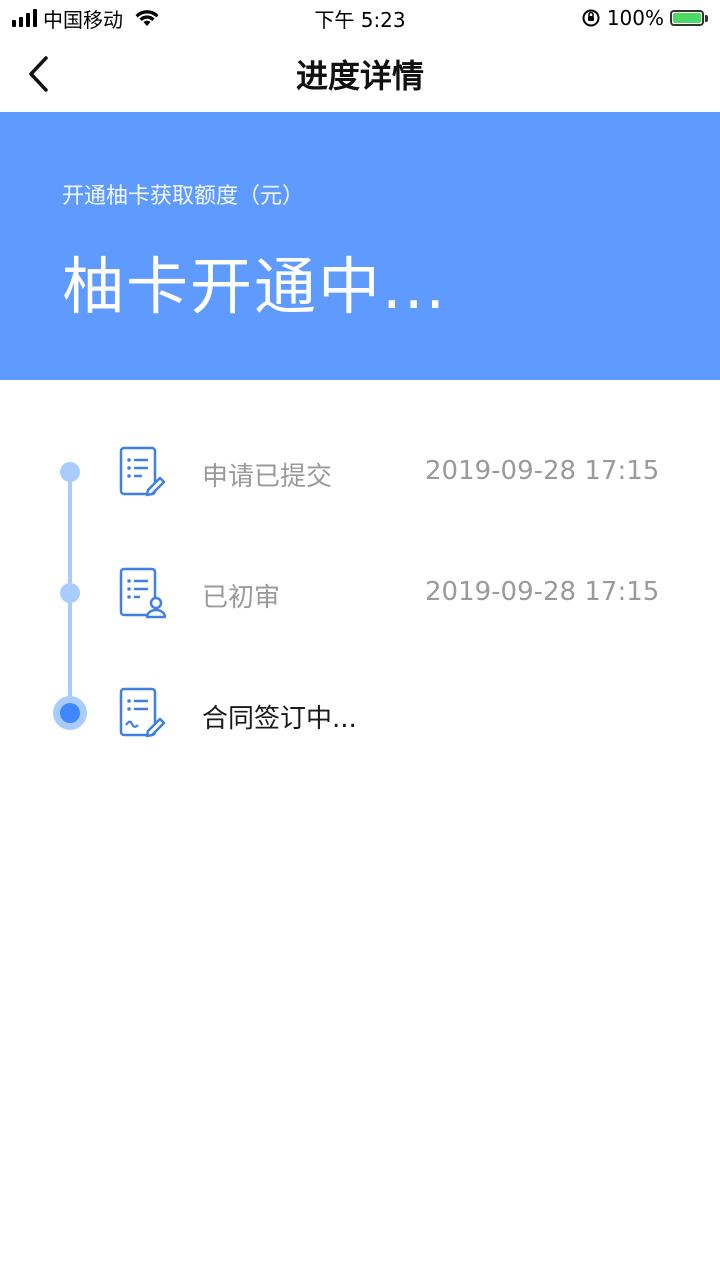 This screenshot has width=720, height=1280. I want to click on status-bar-right: 100%, so click(650, 18).